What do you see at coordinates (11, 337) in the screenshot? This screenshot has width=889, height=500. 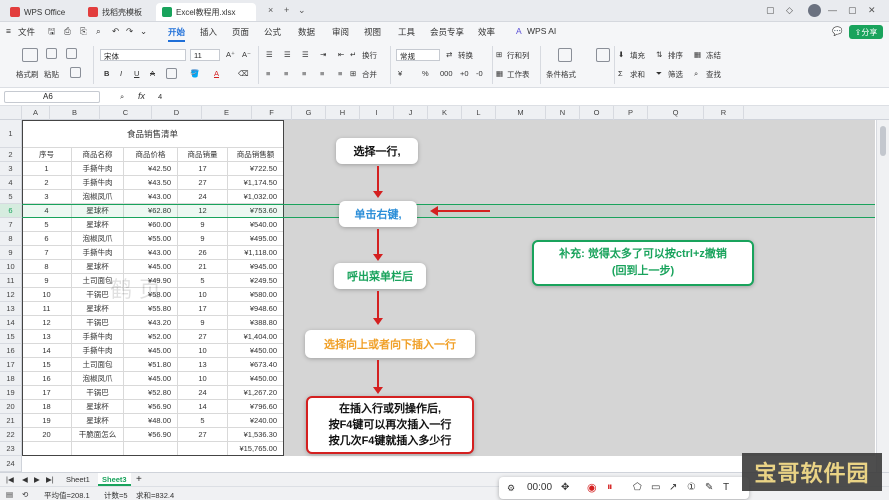 I see `row-header-15: 15` at bounding box center [11, 337].